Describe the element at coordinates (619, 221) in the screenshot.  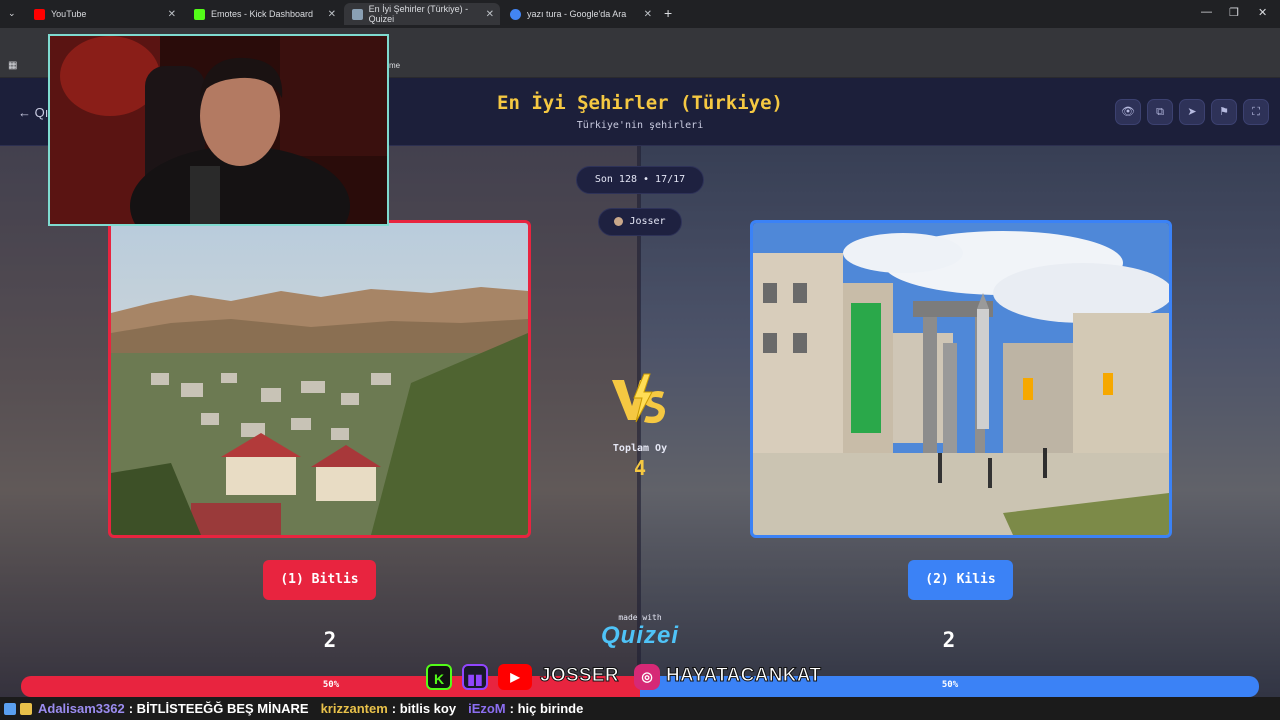
I see `avatar` at that location.